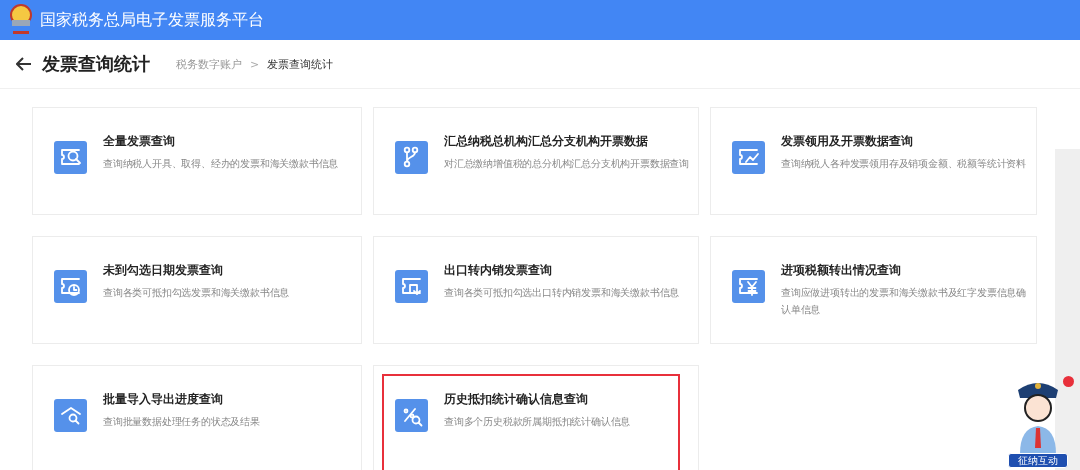 The width and height of the screenshot is (1080, 470). I want to click on query-card: 未到勾选日期发票查询 查询各类可抵扣勾选发票和海关缴款书信息, so click(197, 290).